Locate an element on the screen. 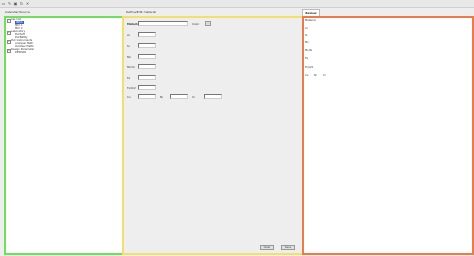  review-si: Si is located at coordinates (306, 35).